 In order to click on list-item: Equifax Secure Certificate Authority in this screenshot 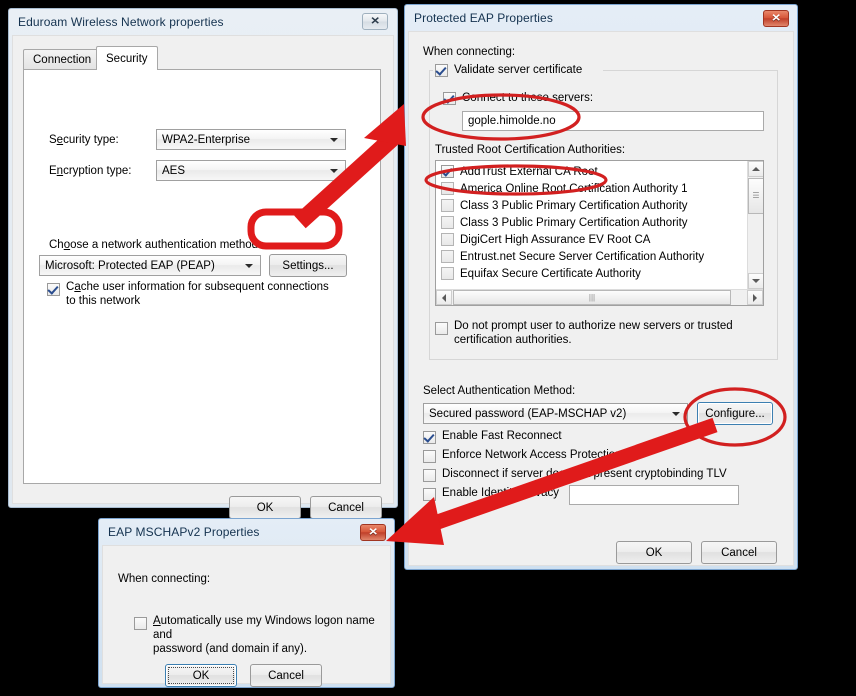, I will do `click(591, 273)`.